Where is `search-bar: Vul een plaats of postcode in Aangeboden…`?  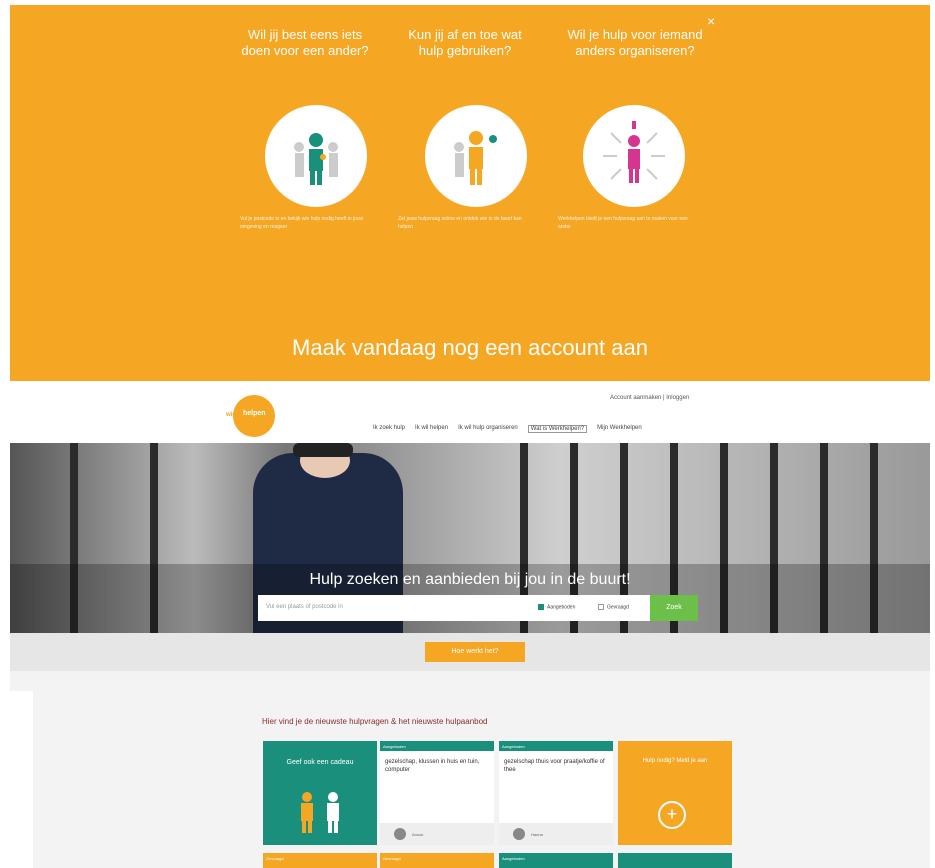
search-bar: Vul een plaats of postcode in Aangeboden… is located at coordinates (478, 608).